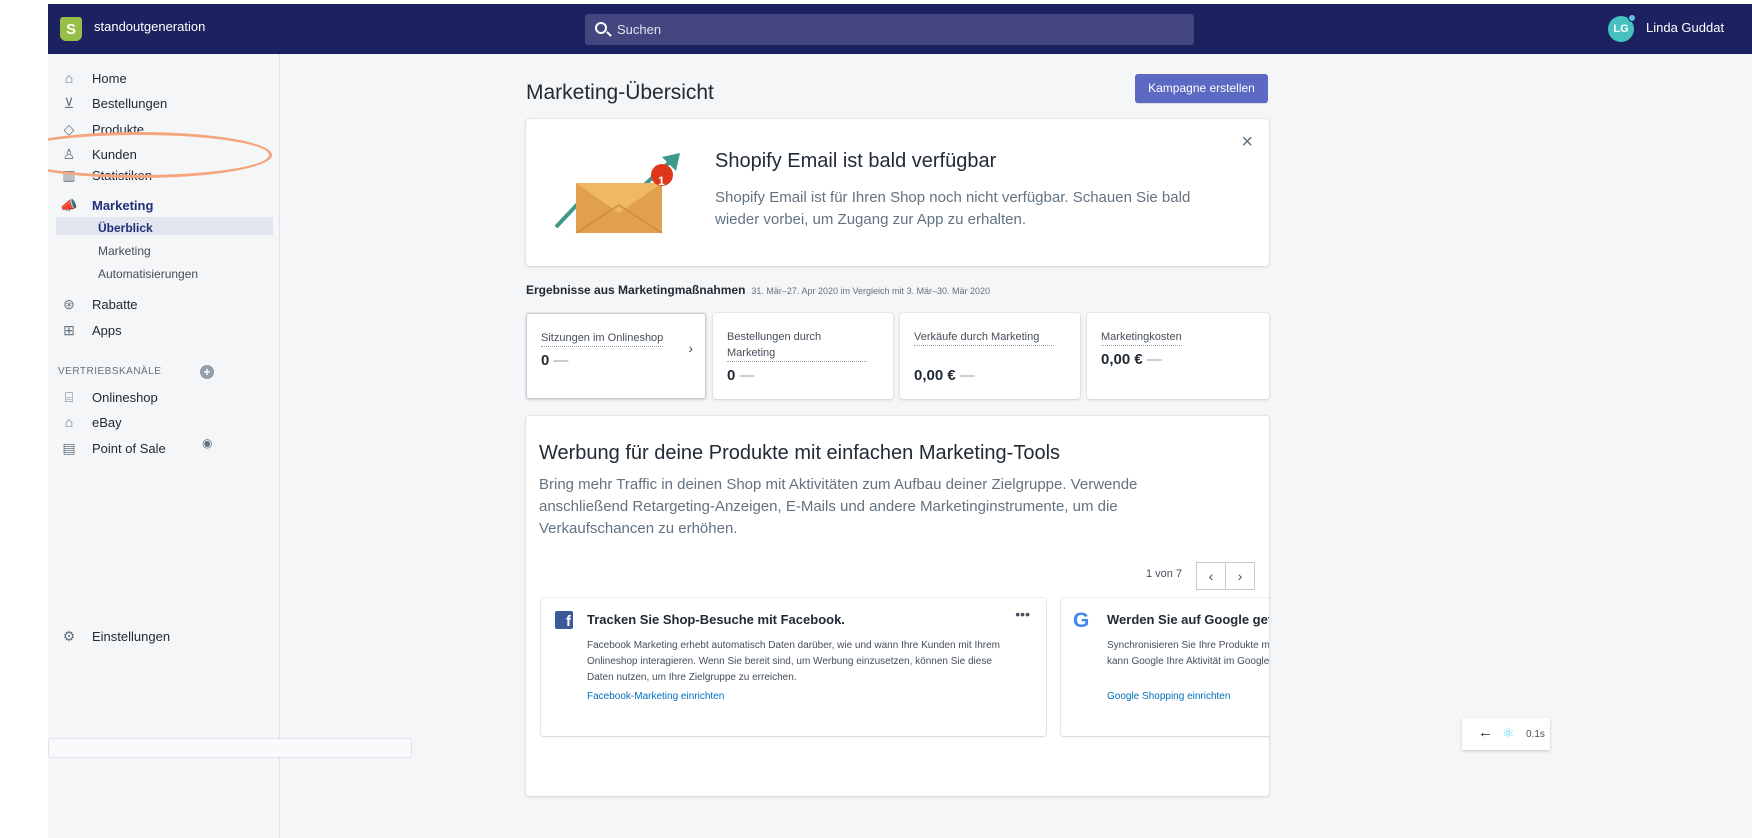 The width and height of the screenshot is (1752, 838). I want to click on render-time: 0.1s, so click(1535, 734).